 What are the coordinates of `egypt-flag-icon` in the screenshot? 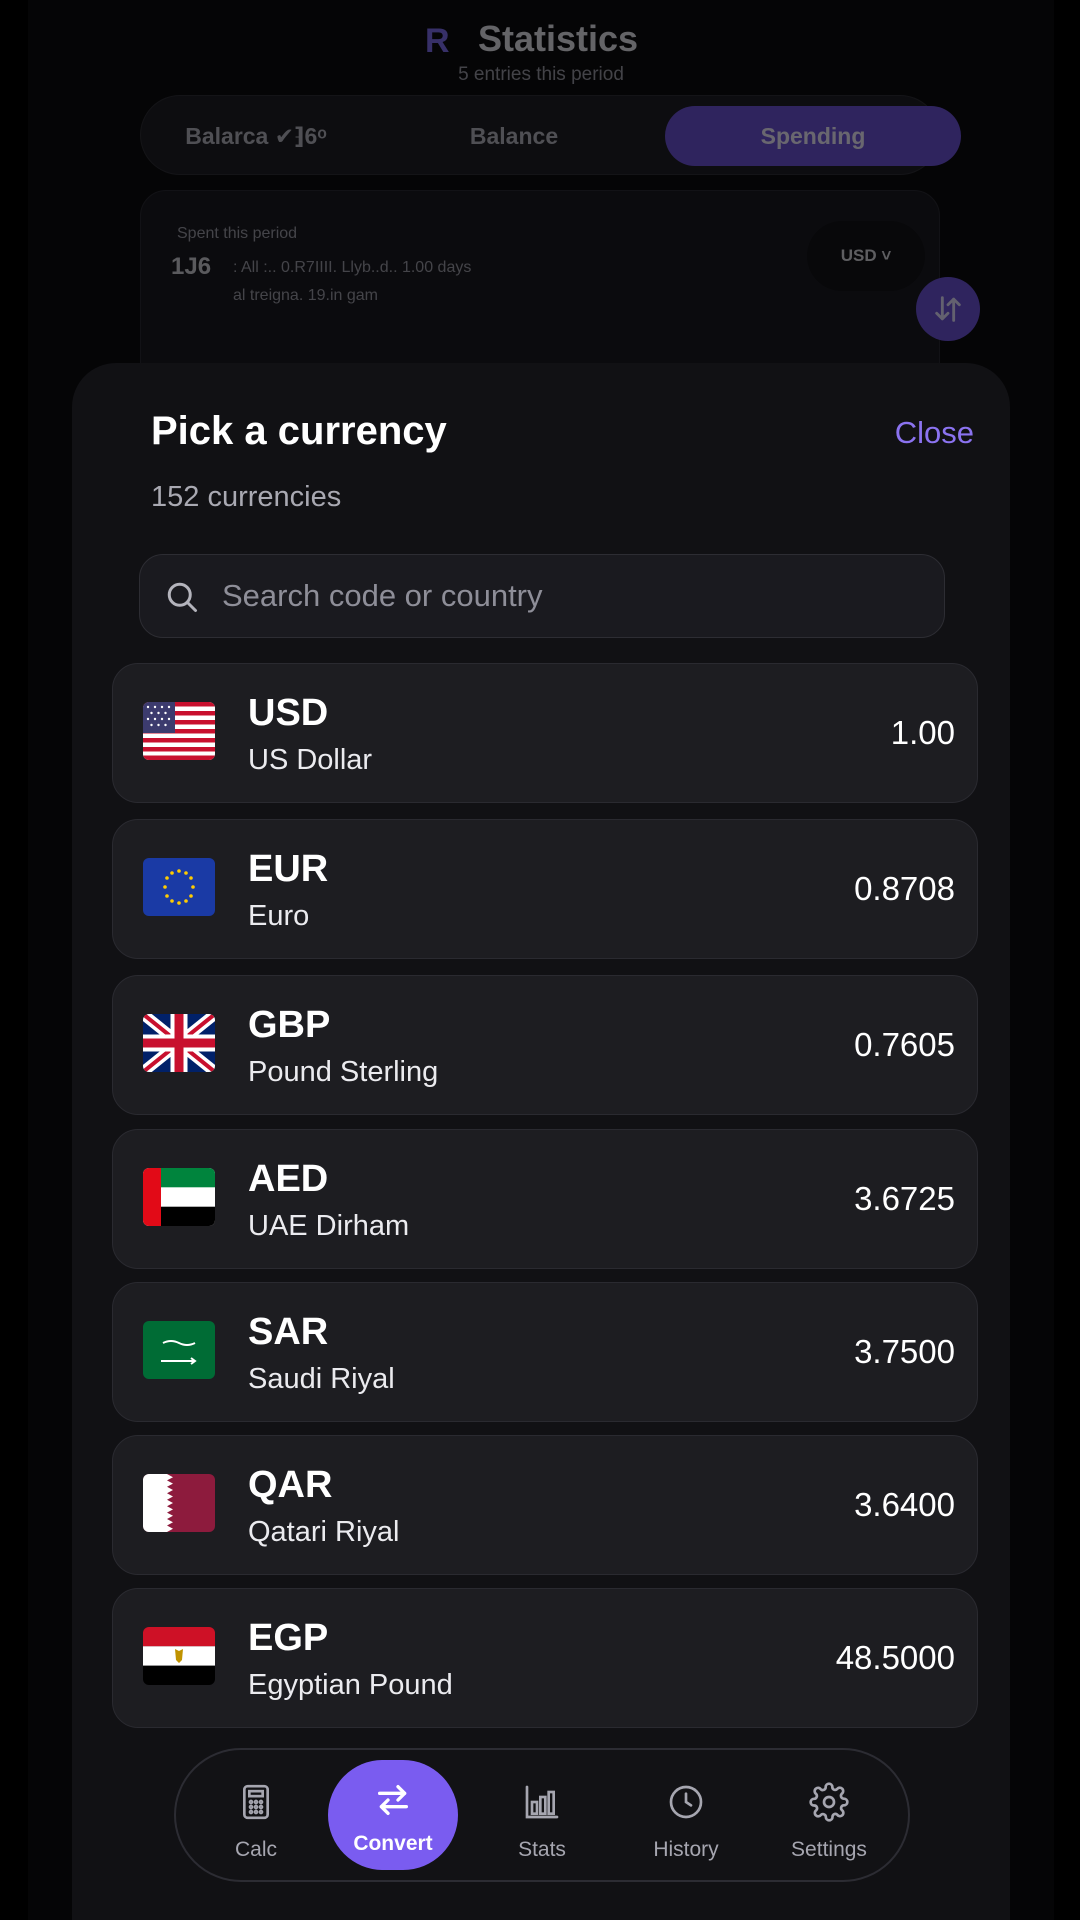 It's located at (179, 1656).